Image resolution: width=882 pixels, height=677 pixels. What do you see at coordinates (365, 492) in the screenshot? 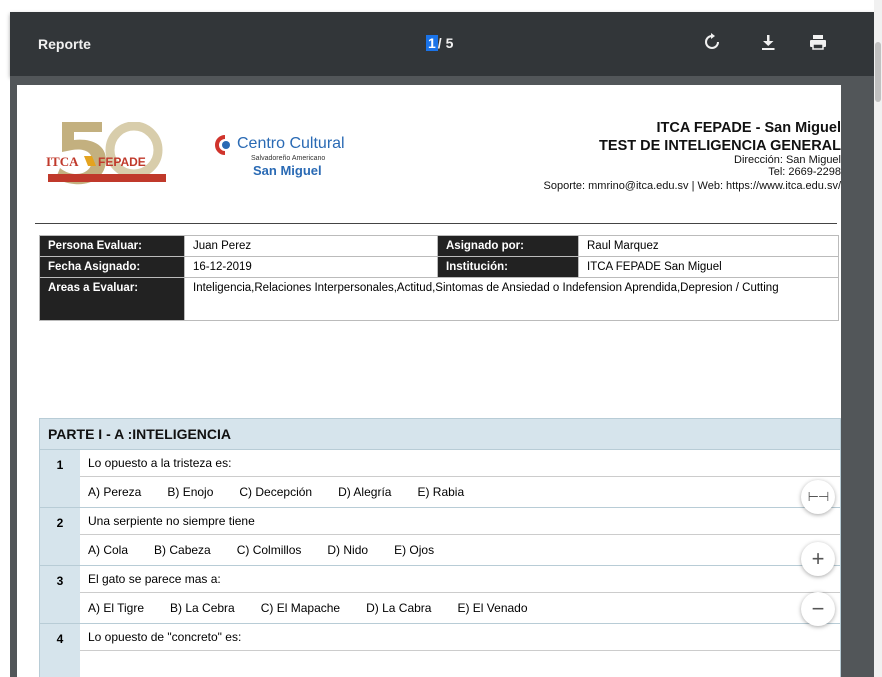
I see `option: D) Alegría` at bounding box center [365, 492].